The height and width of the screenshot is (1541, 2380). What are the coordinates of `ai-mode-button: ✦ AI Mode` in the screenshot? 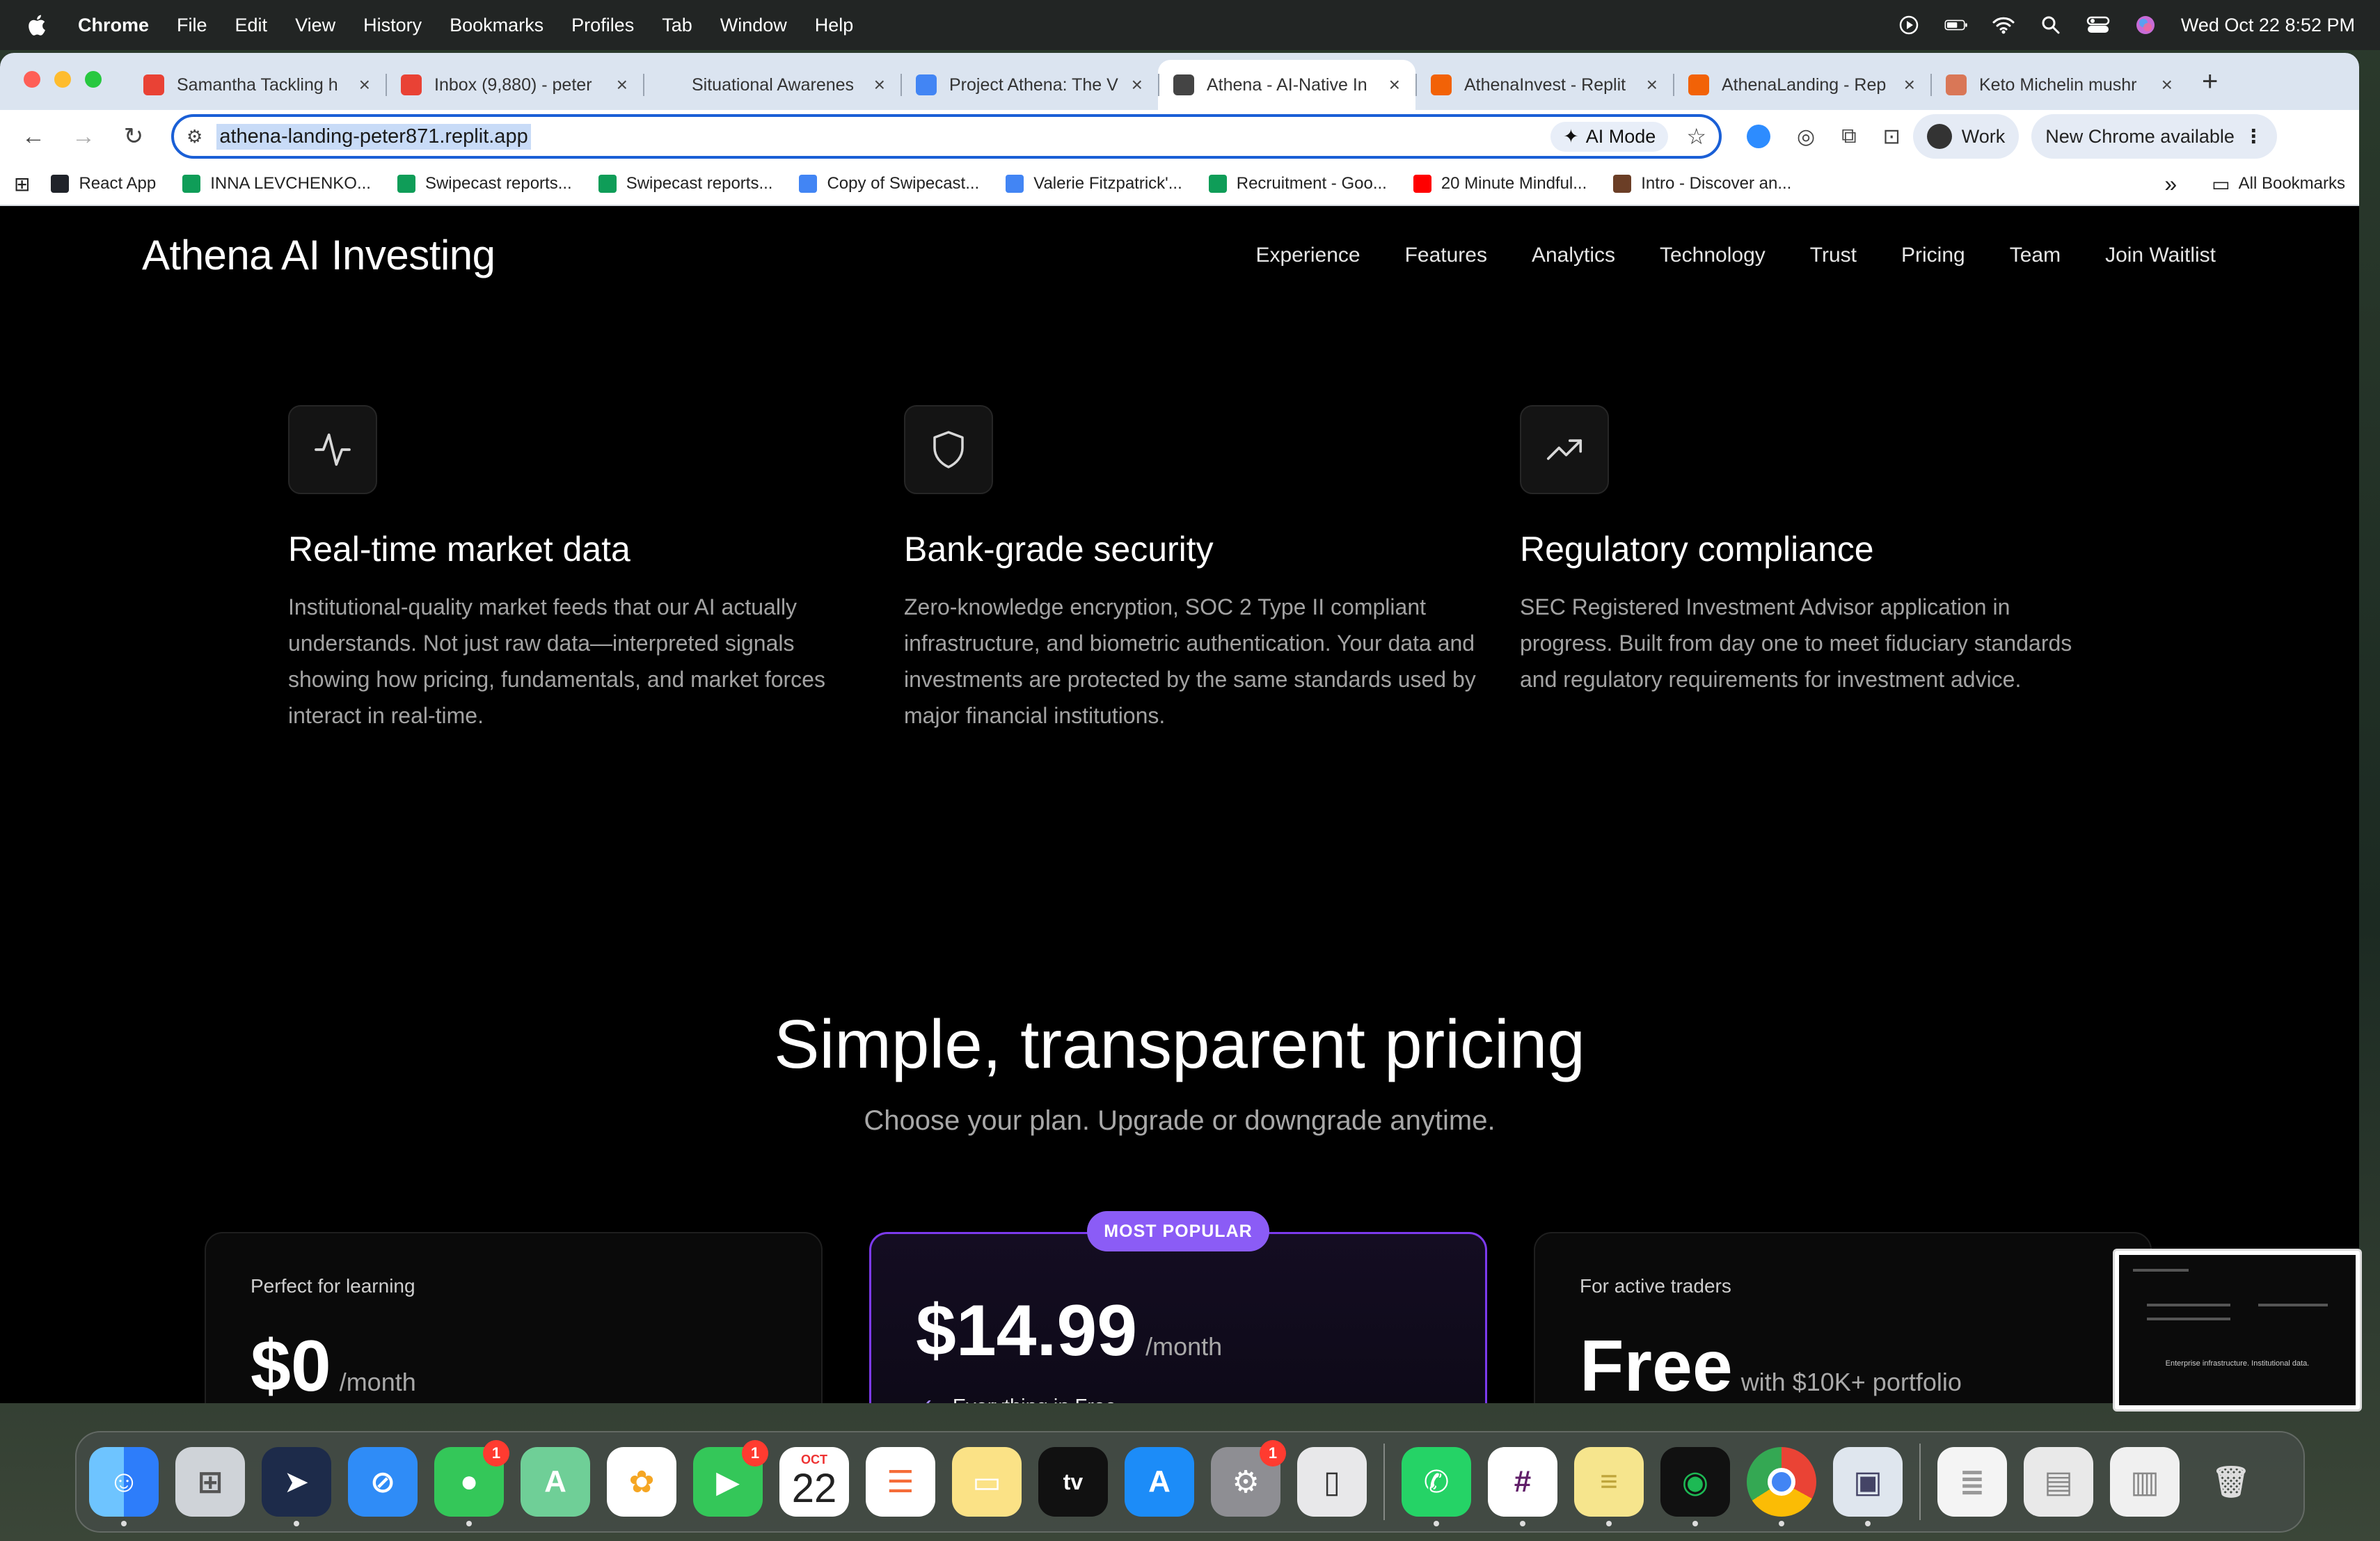 It's located at (1609, 136).